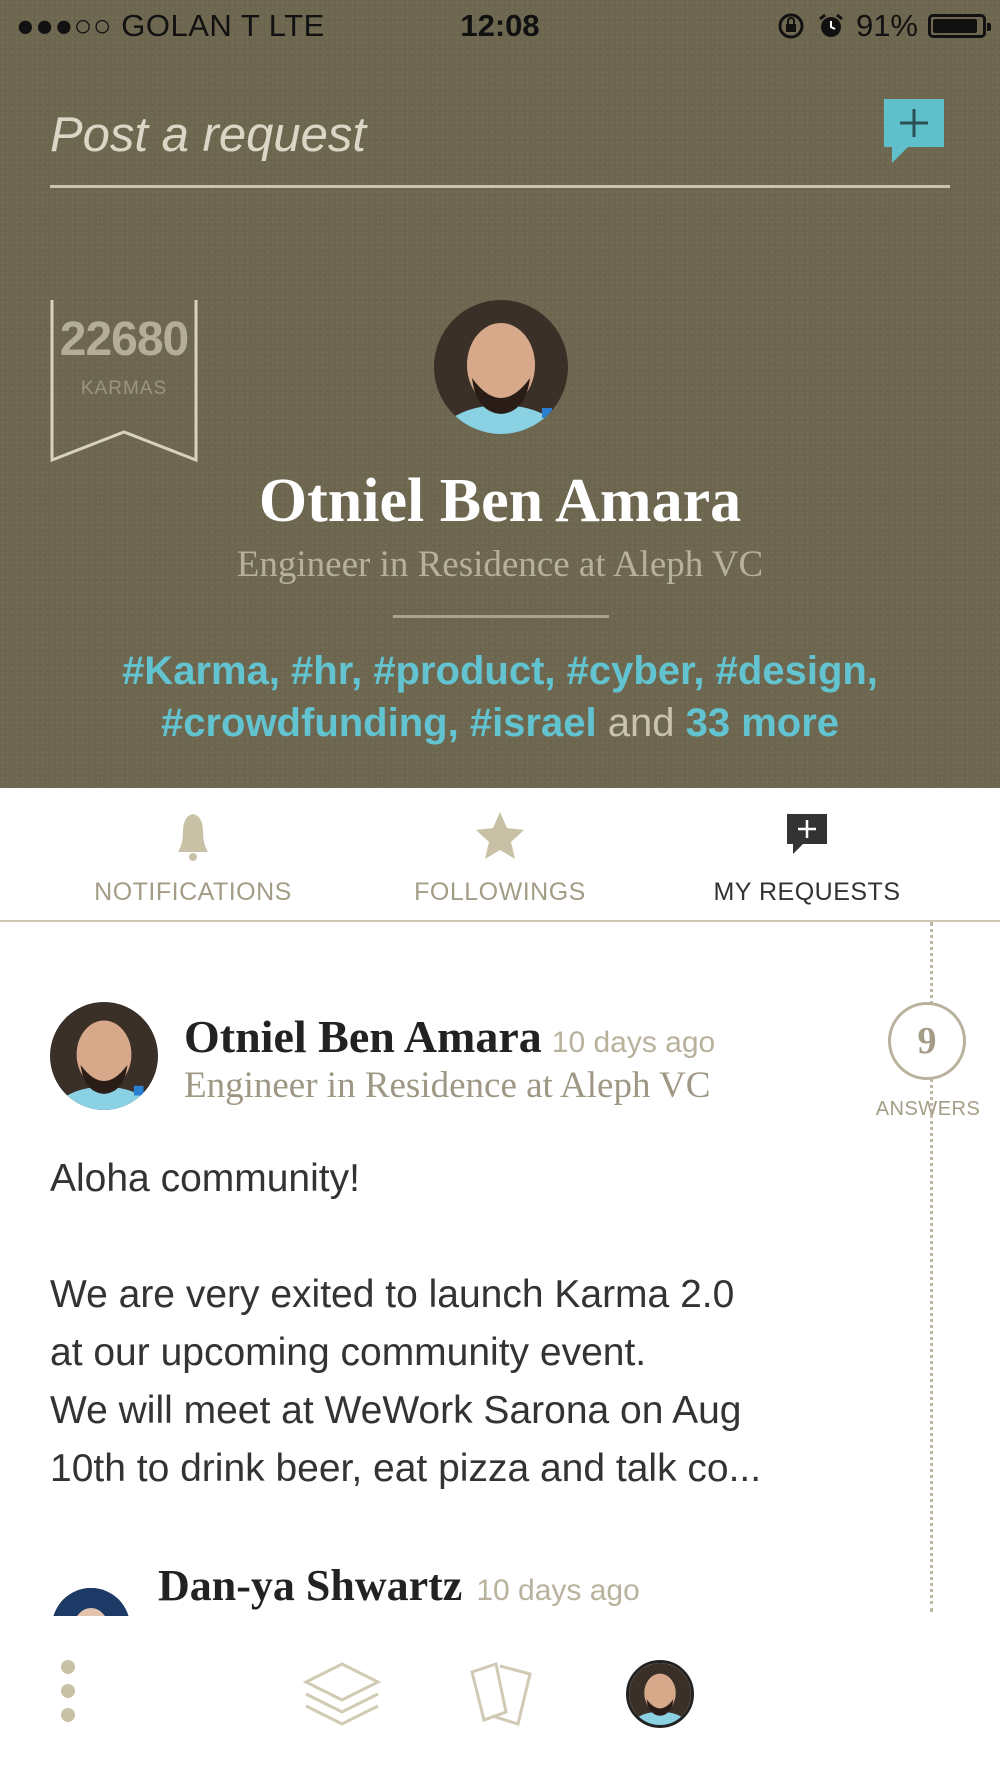 The image size is (1000, 1778). I want to click on answers-count-badge: 9, so click(927, 1041).